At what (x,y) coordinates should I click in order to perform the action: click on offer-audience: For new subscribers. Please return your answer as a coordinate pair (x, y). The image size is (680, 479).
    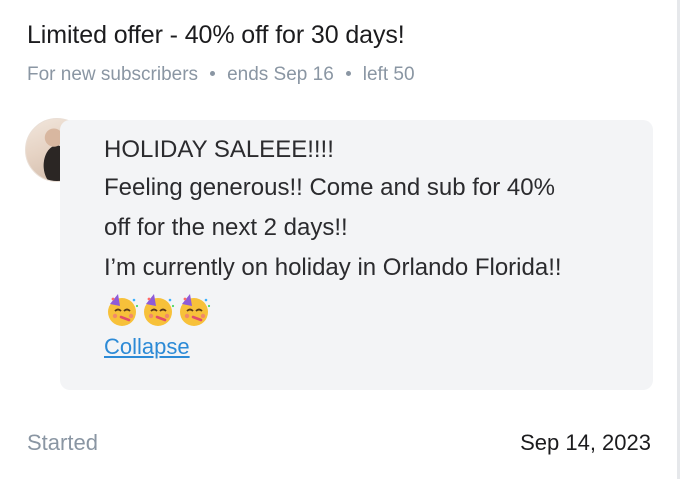
    Looking at the image, I should click on (113, 74).